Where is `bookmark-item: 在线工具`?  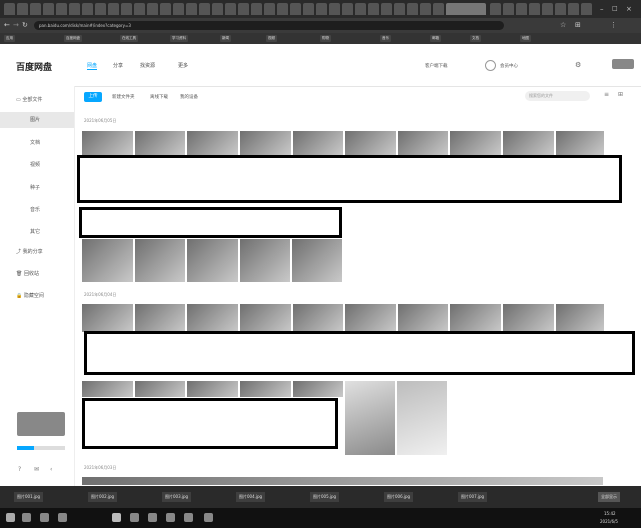 bookmark-item: 在线工具 is located at coordinates (129, 38).